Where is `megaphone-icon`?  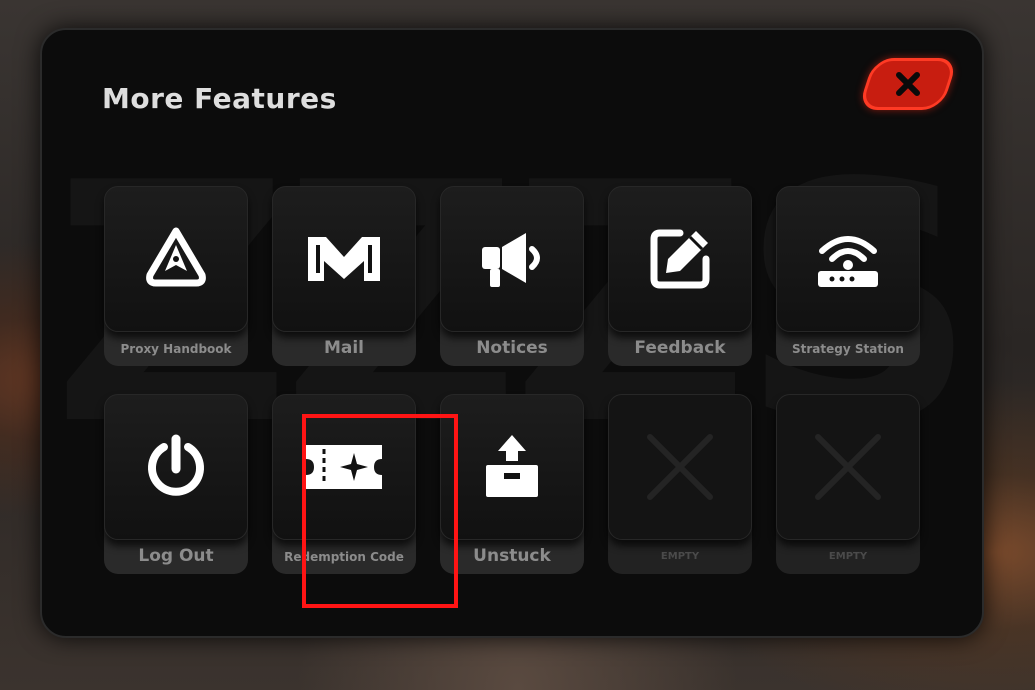
megaphone-icon is located at coordinates (511, 260).